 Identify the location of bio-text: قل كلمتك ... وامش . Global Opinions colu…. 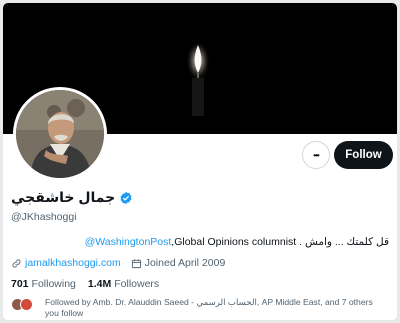
(280, 242).